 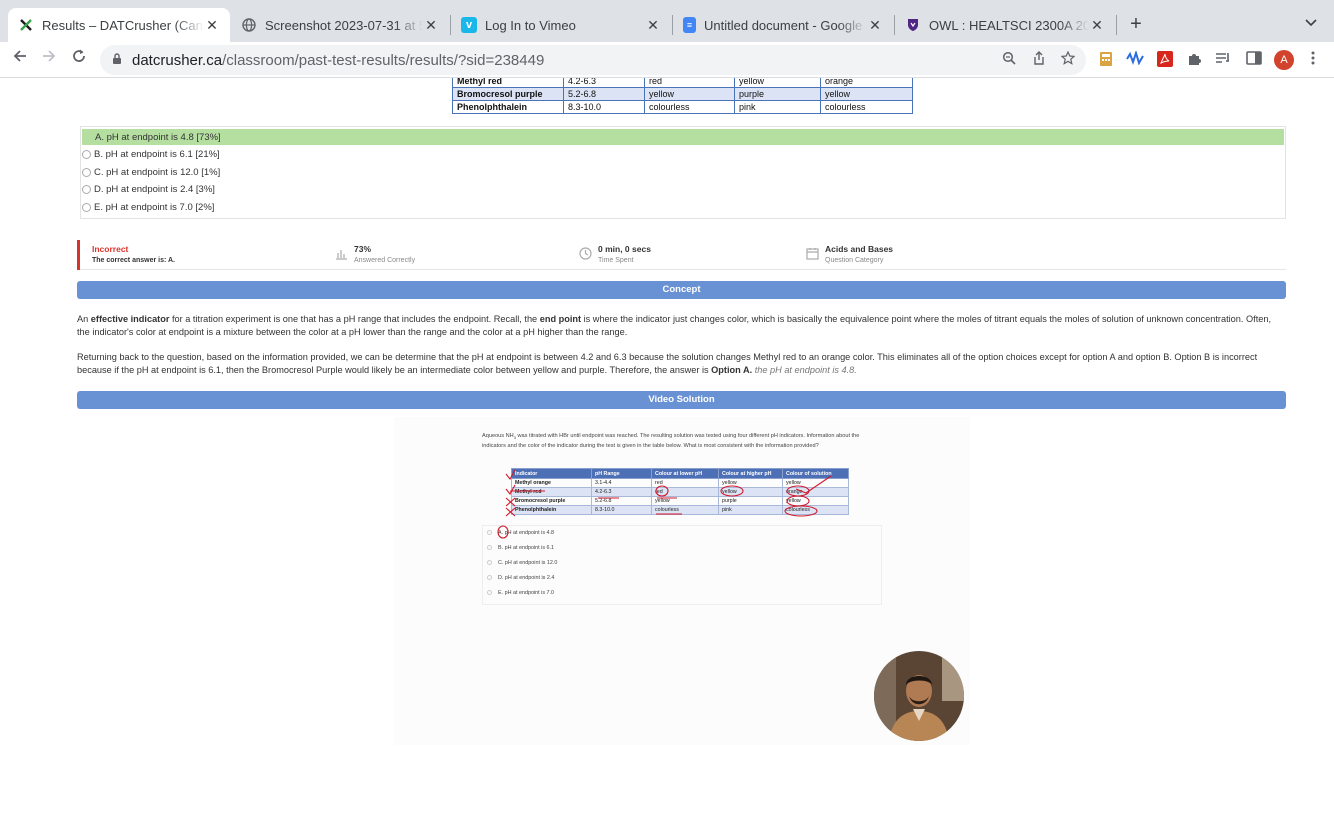 I want to click on url-host: datcrusher.ca, so click(x=177, y=60).